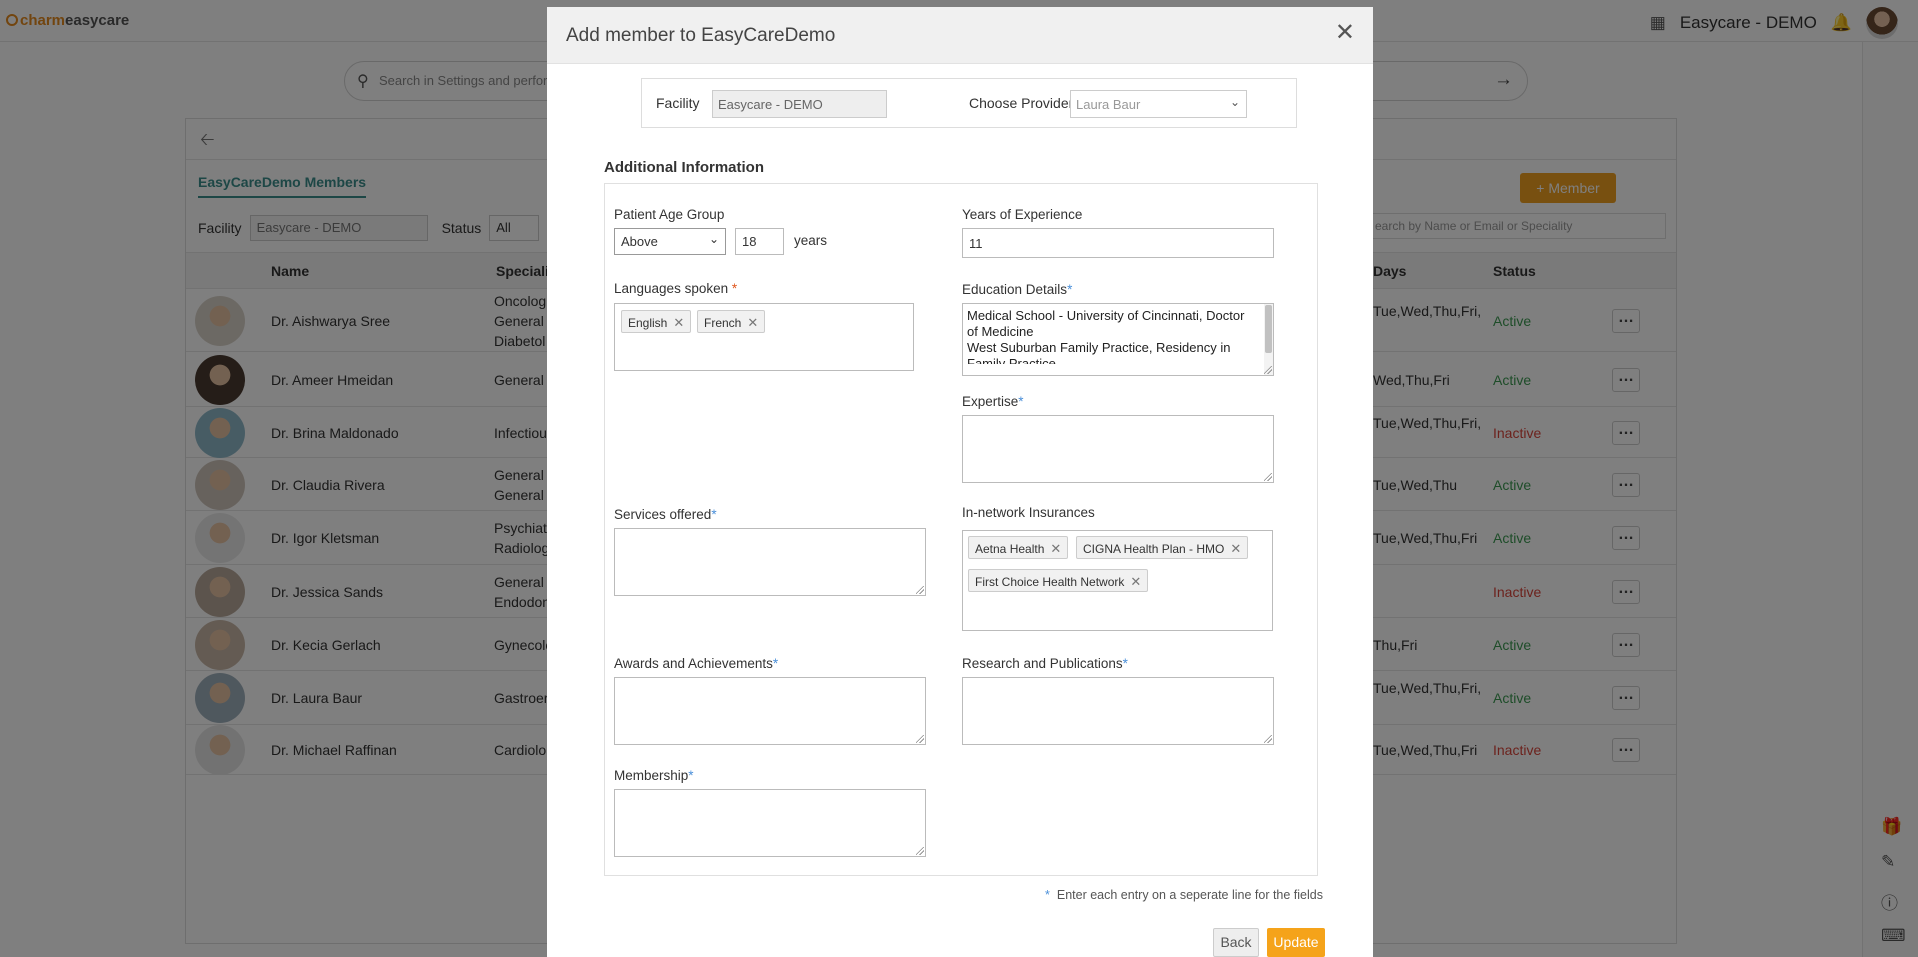 The height and width of the screenshot is (957, 1918). What do you see at coordinates (1028, 512) in the screenshot?
I see `insurances-label: In-network Insurances` at bounding box center [1028, 512].